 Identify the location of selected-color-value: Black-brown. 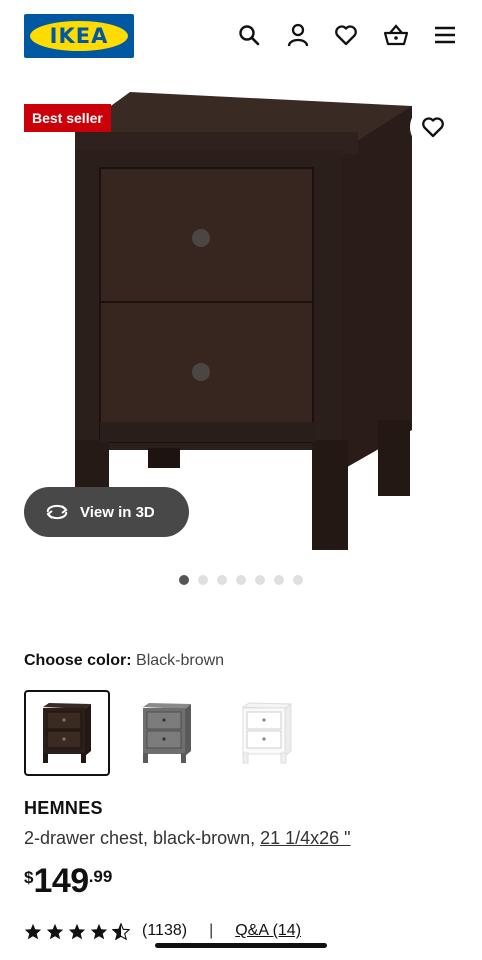
(180, 660).